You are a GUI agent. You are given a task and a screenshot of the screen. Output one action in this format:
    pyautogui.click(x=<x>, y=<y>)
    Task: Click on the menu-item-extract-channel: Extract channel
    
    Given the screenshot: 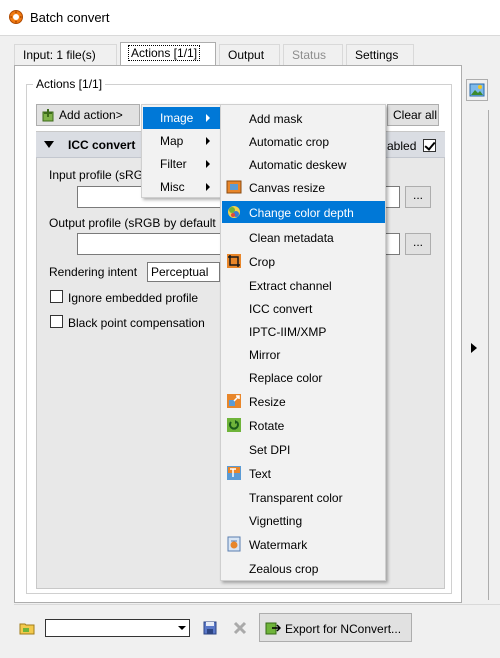 What is the action you would take?
    pyautogui.click(x=303, y=285)
    